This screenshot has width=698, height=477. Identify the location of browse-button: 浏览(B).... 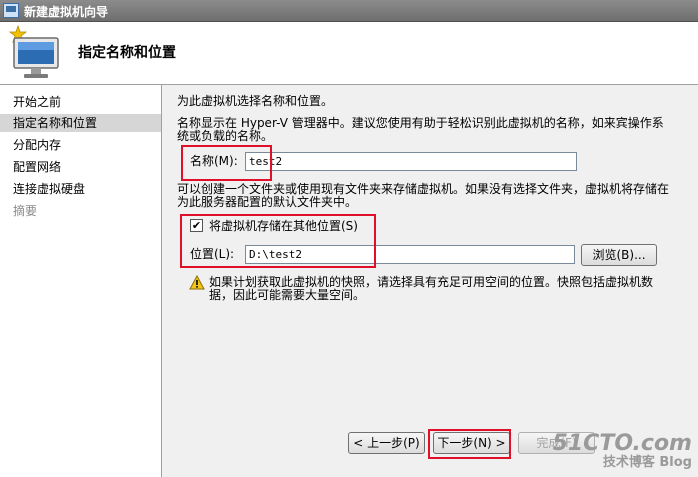
(619, 255).